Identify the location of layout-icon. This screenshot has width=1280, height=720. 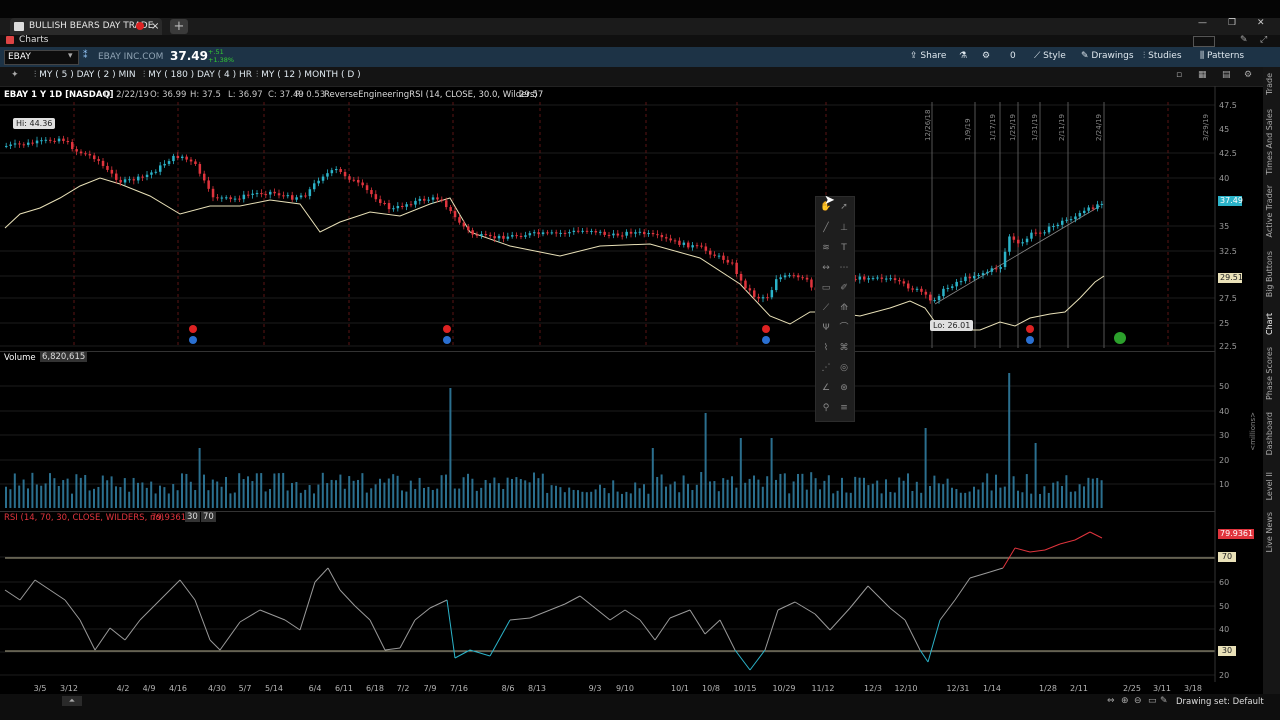
(1204, 41).